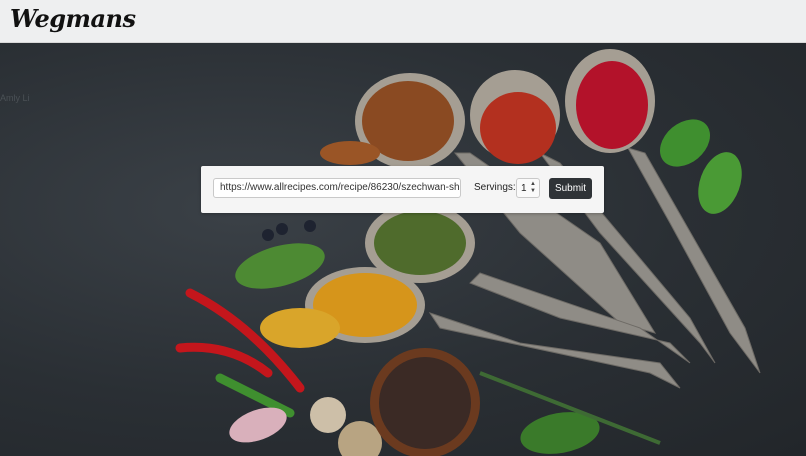 Image resolution: width=806 pixels, height=456 pixels. What do you see at coordinates (518, 128) in the screenshot?
I see `chili-flakes` at bounding box center [518, 128].